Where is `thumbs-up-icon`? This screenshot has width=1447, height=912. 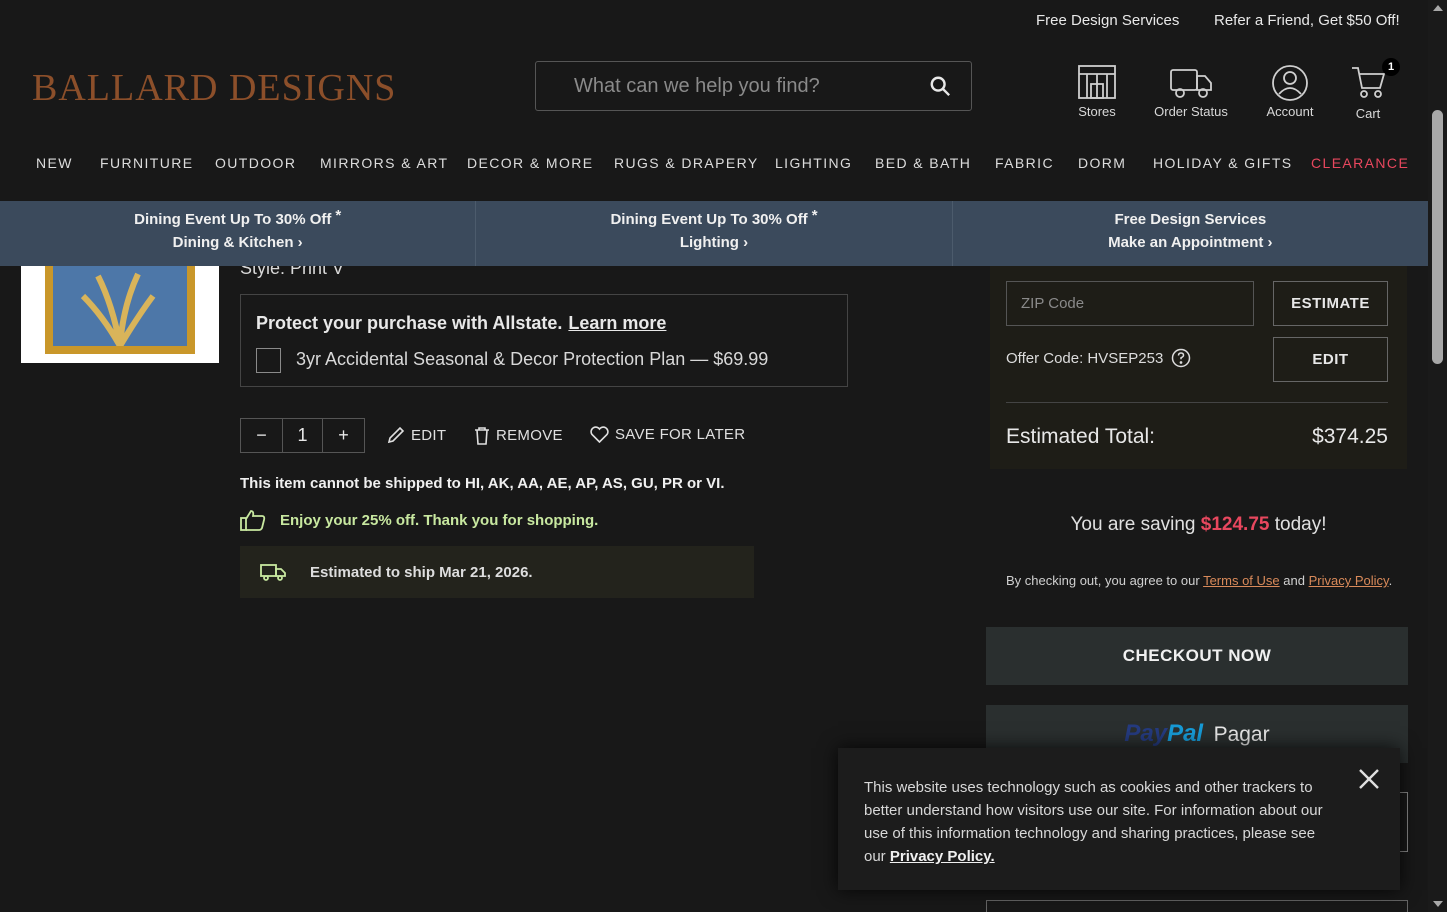
thumbs-up-icon is located at coordinates (253, 520).